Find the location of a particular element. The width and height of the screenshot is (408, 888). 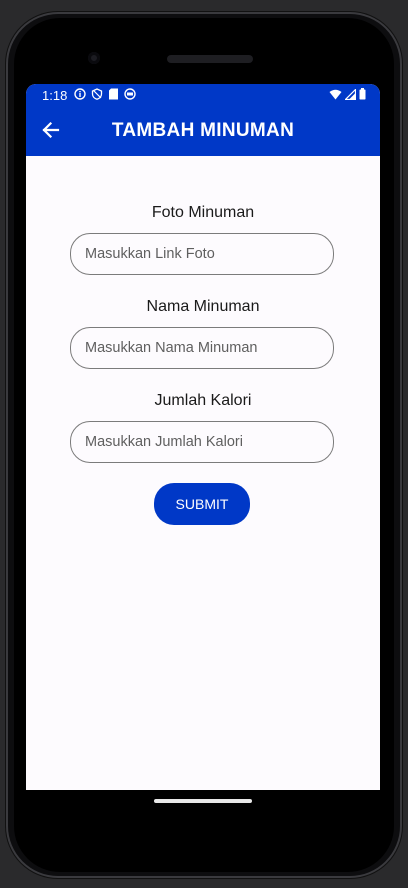

photo-link-input is located at coordinates (202, 254).